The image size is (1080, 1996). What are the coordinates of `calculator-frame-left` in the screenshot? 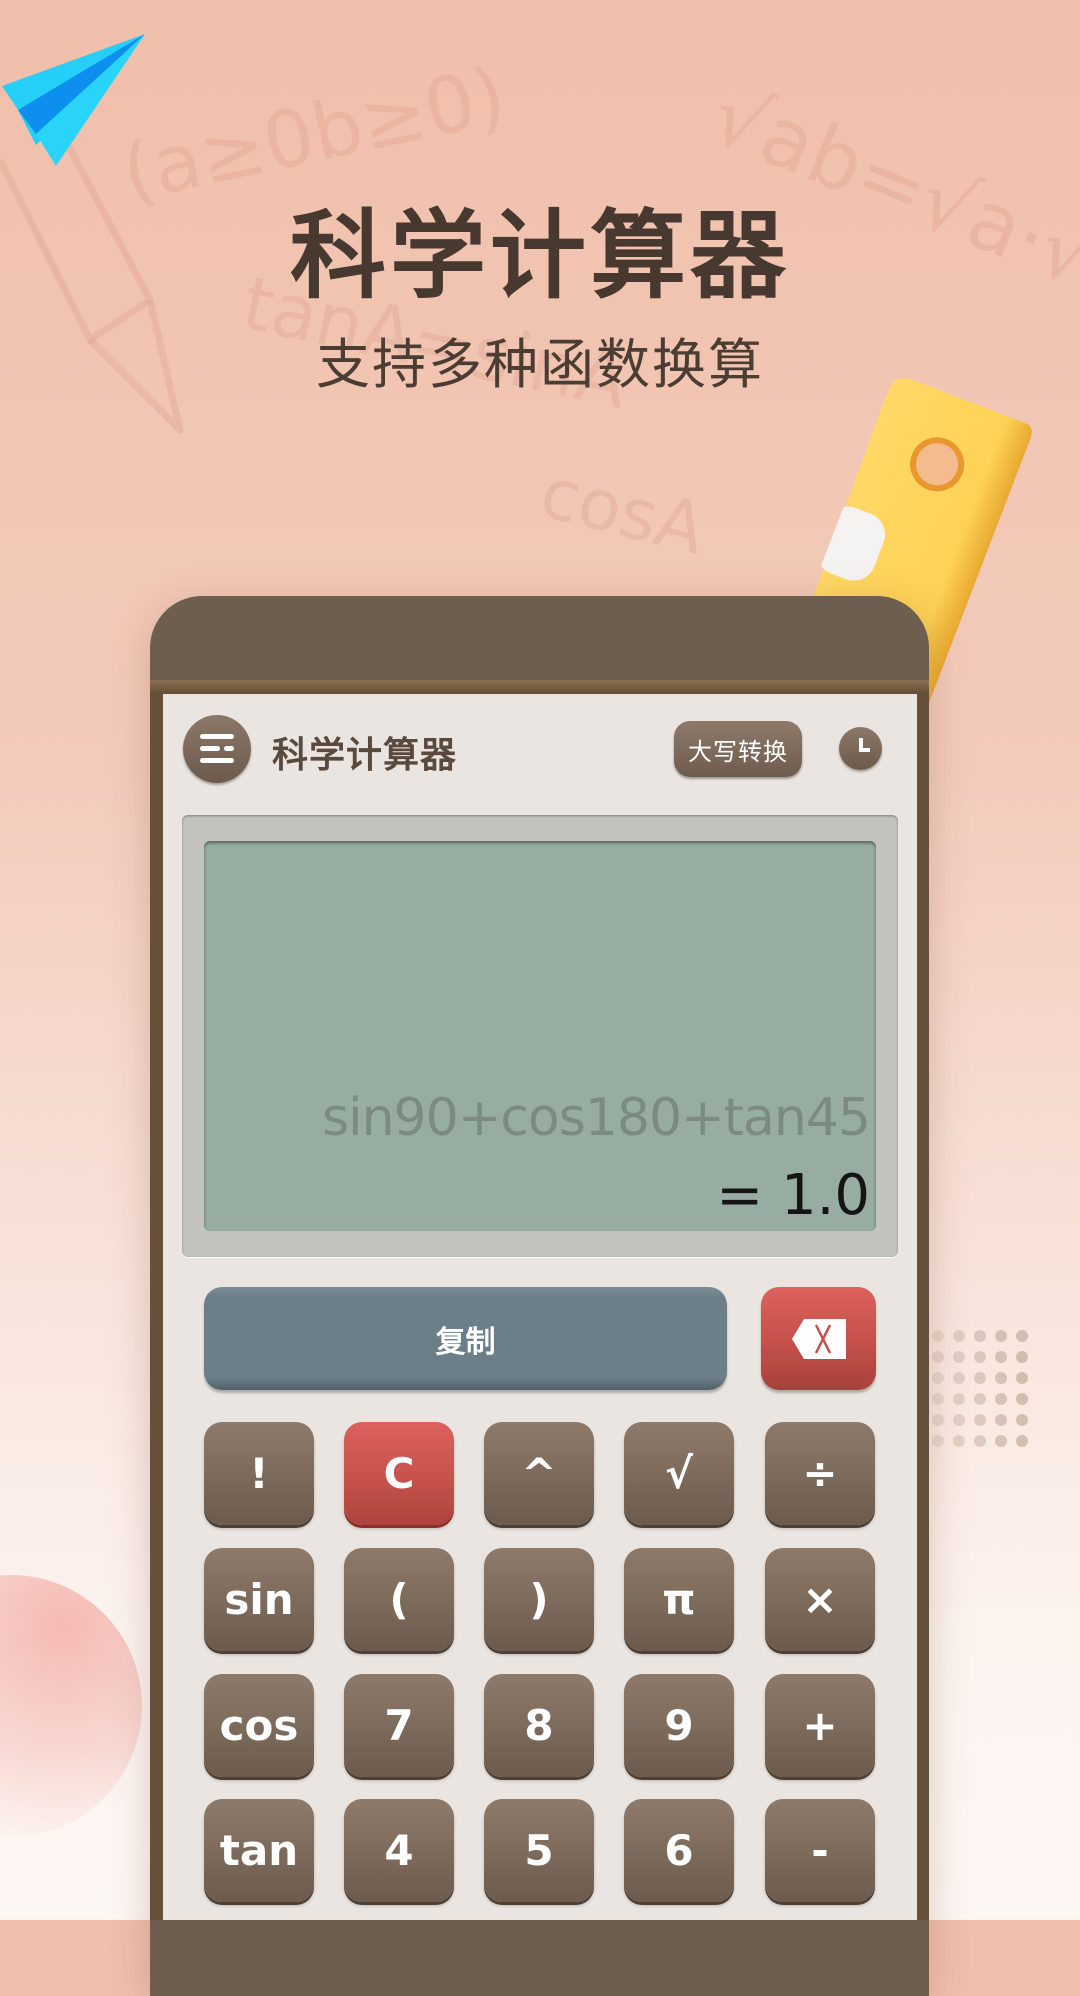 It's located at (156, 1307).